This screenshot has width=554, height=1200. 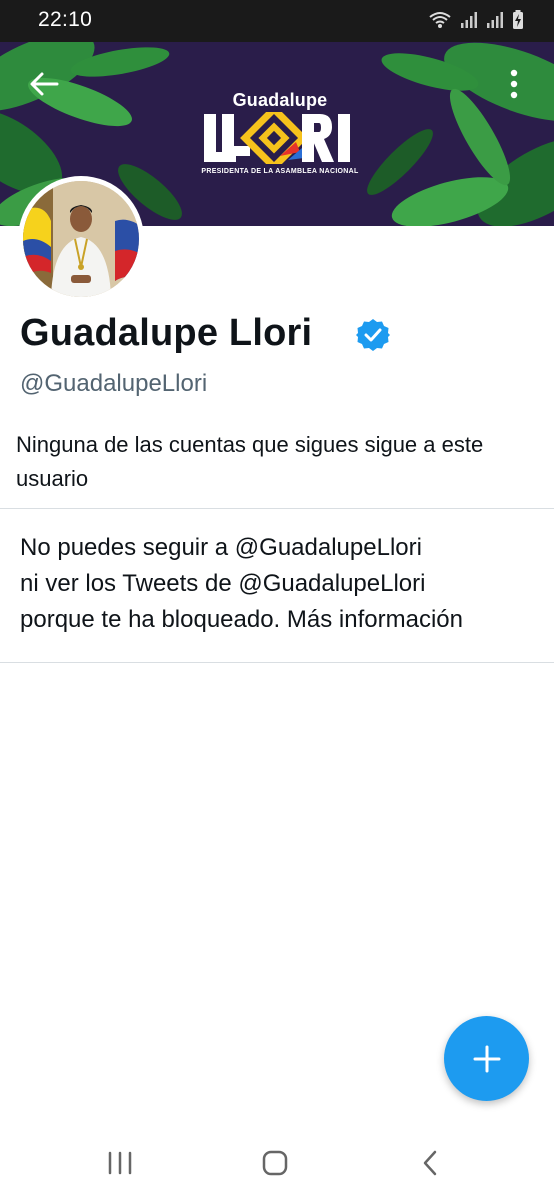 I want to click on logo-subtitle: PRESIDENTA DE LA ASAMBLEA NACIONAL, so click(x=280, y=171).